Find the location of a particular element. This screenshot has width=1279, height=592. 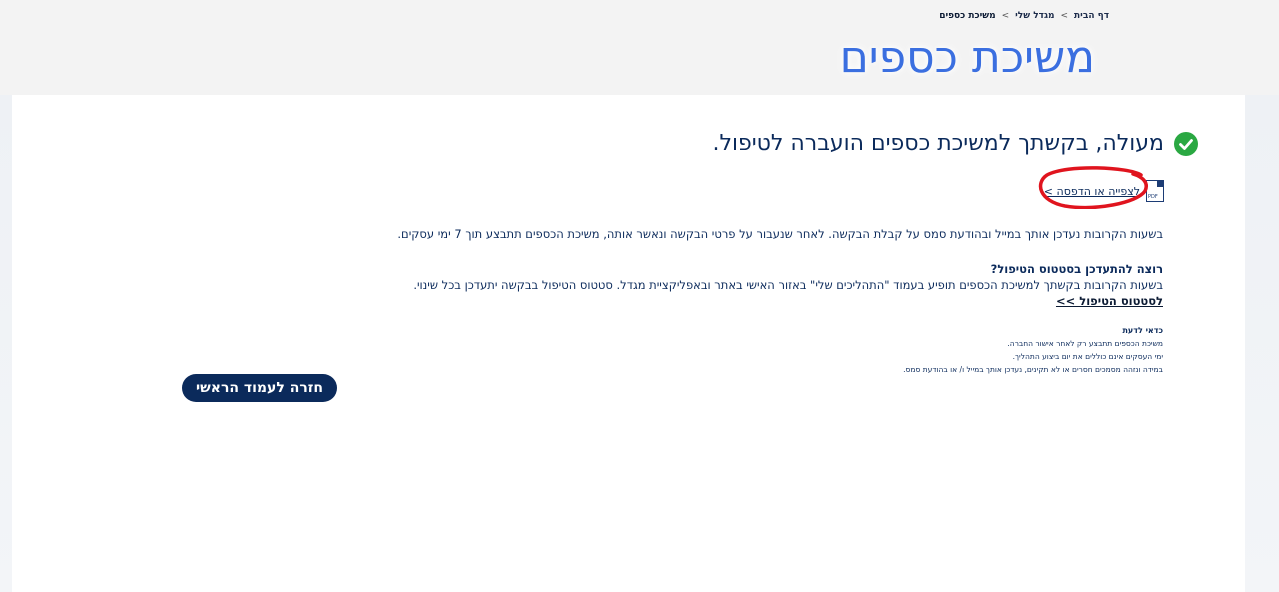

status-link: לסטטוס הטיפול >> is located at coordinates (1109, 301).